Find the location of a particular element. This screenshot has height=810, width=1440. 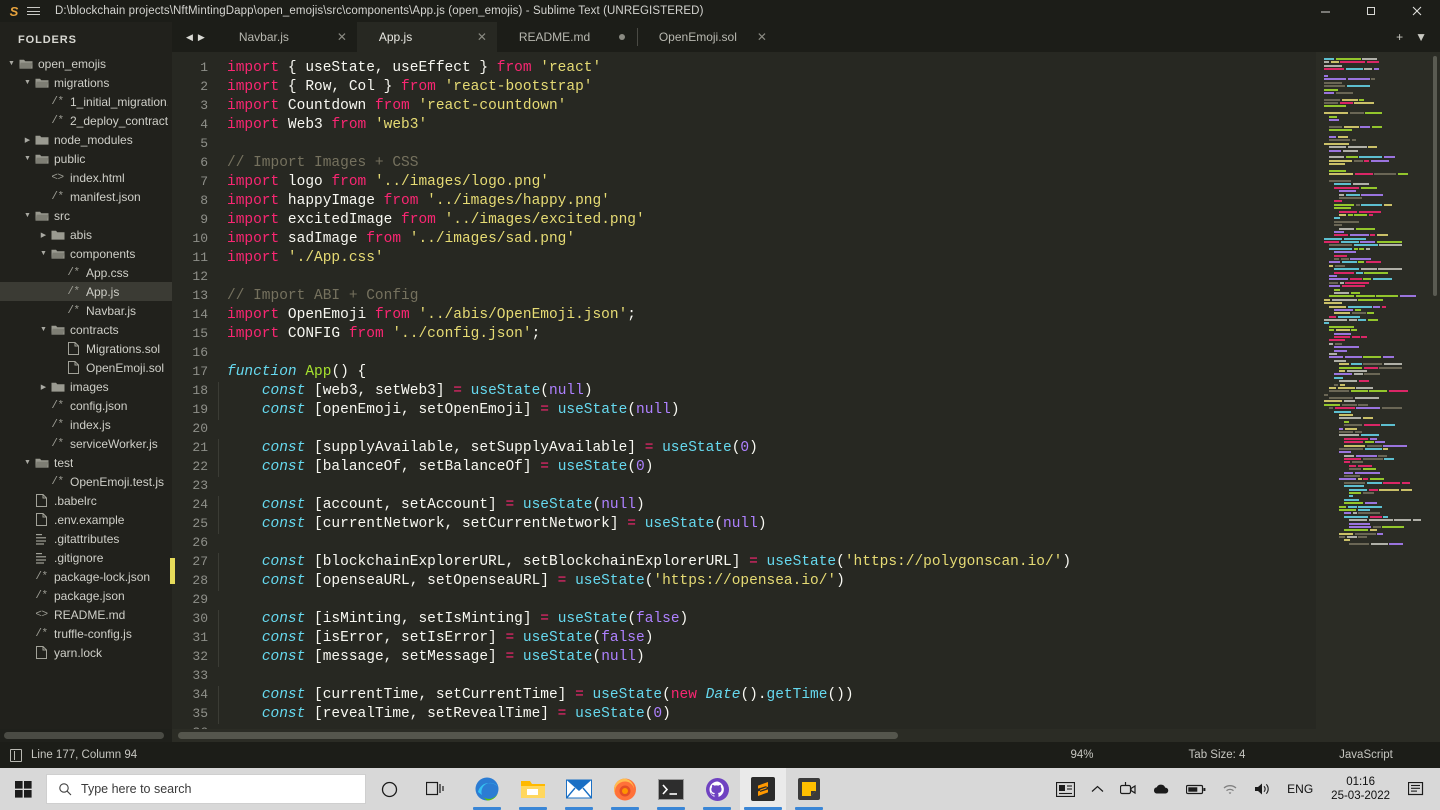

tree-item-readme-md: ▶<> README.md is located at coordinates (86, 614).